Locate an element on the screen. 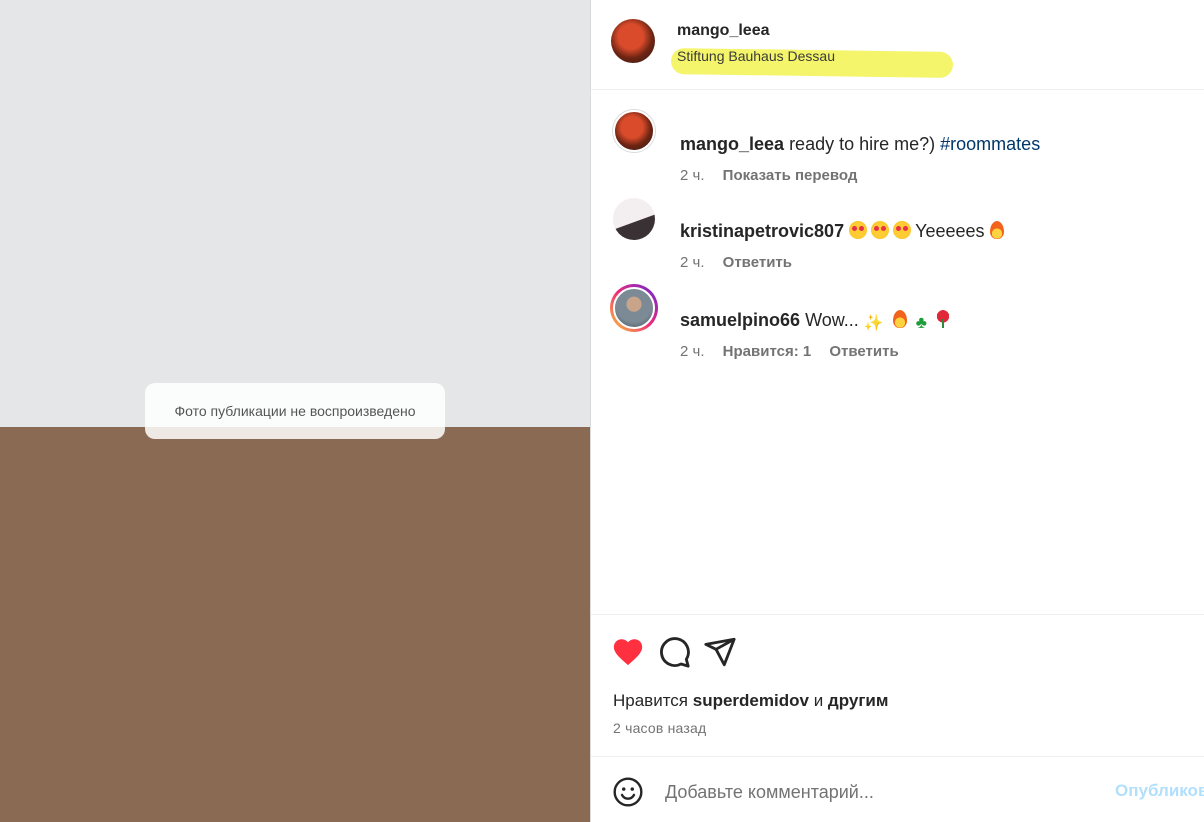 The width and height of the screenshot is (1204, 822). comment-likes-count: Нравится: 1 is located at coordinates (767, 351).